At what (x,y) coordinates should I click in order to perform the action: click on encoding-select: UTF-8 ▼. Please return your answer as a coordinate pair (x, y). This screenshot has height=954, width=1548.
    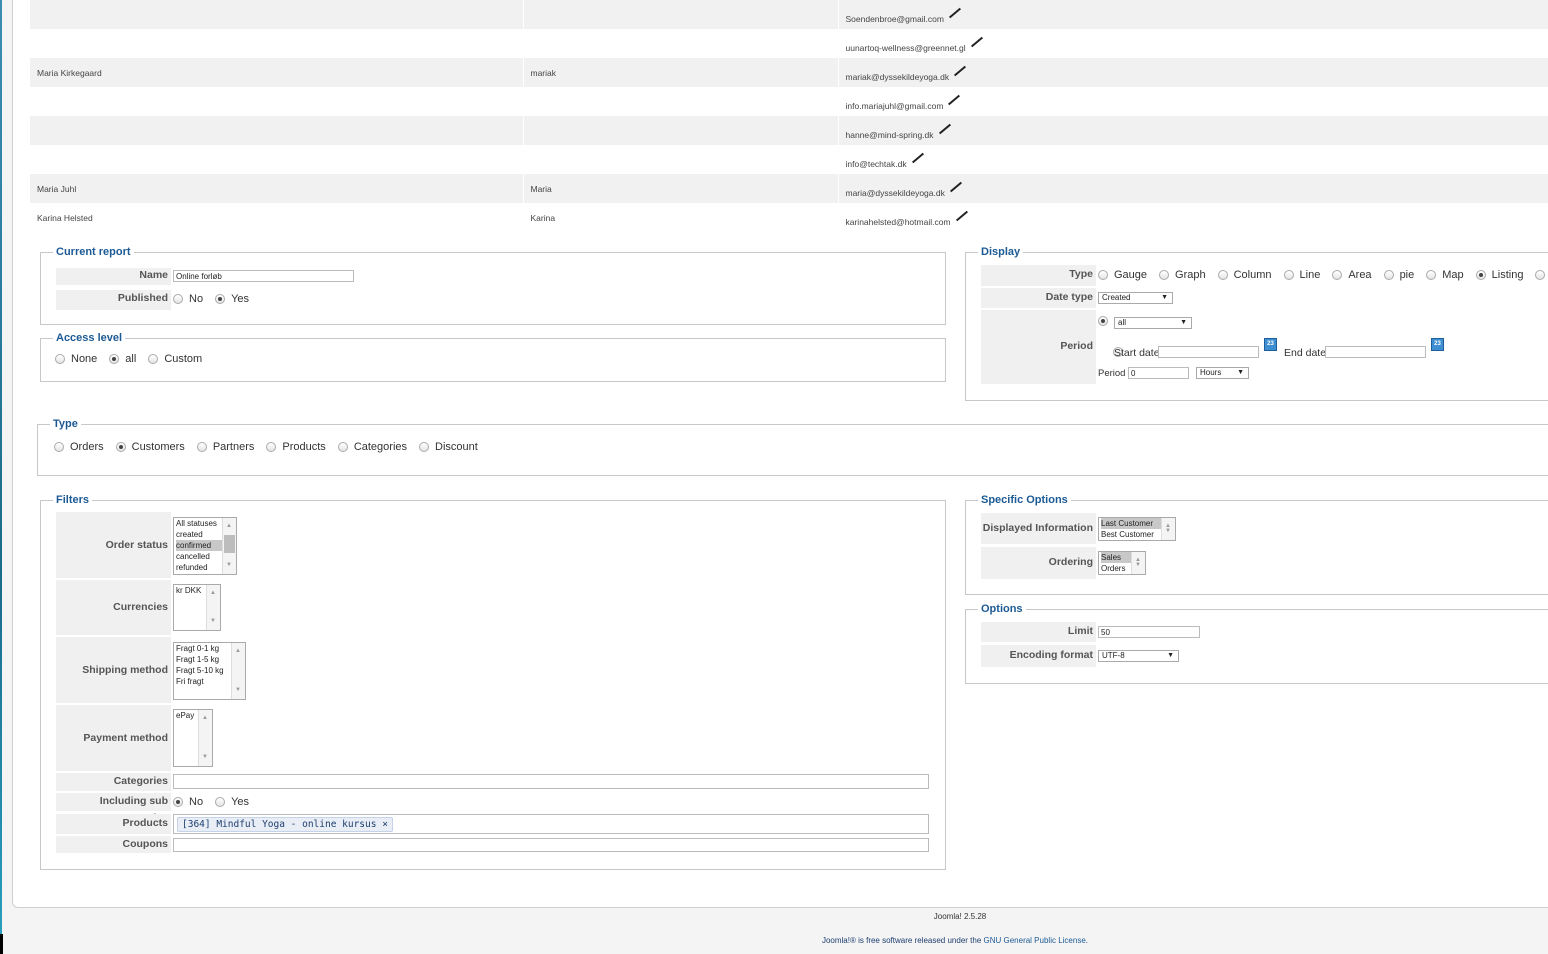
    Looking at the image, I should click on (1138, 656).